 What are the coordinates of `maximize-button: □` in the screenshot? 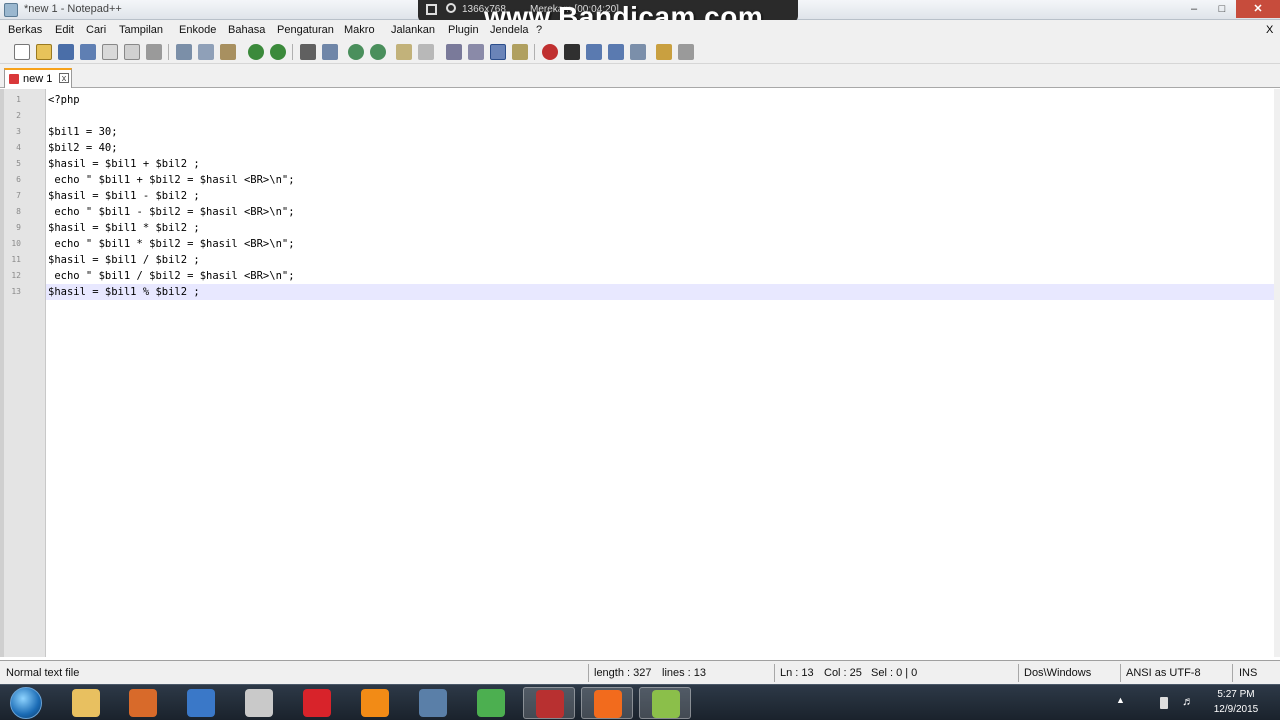 It's located at (1222, 9).